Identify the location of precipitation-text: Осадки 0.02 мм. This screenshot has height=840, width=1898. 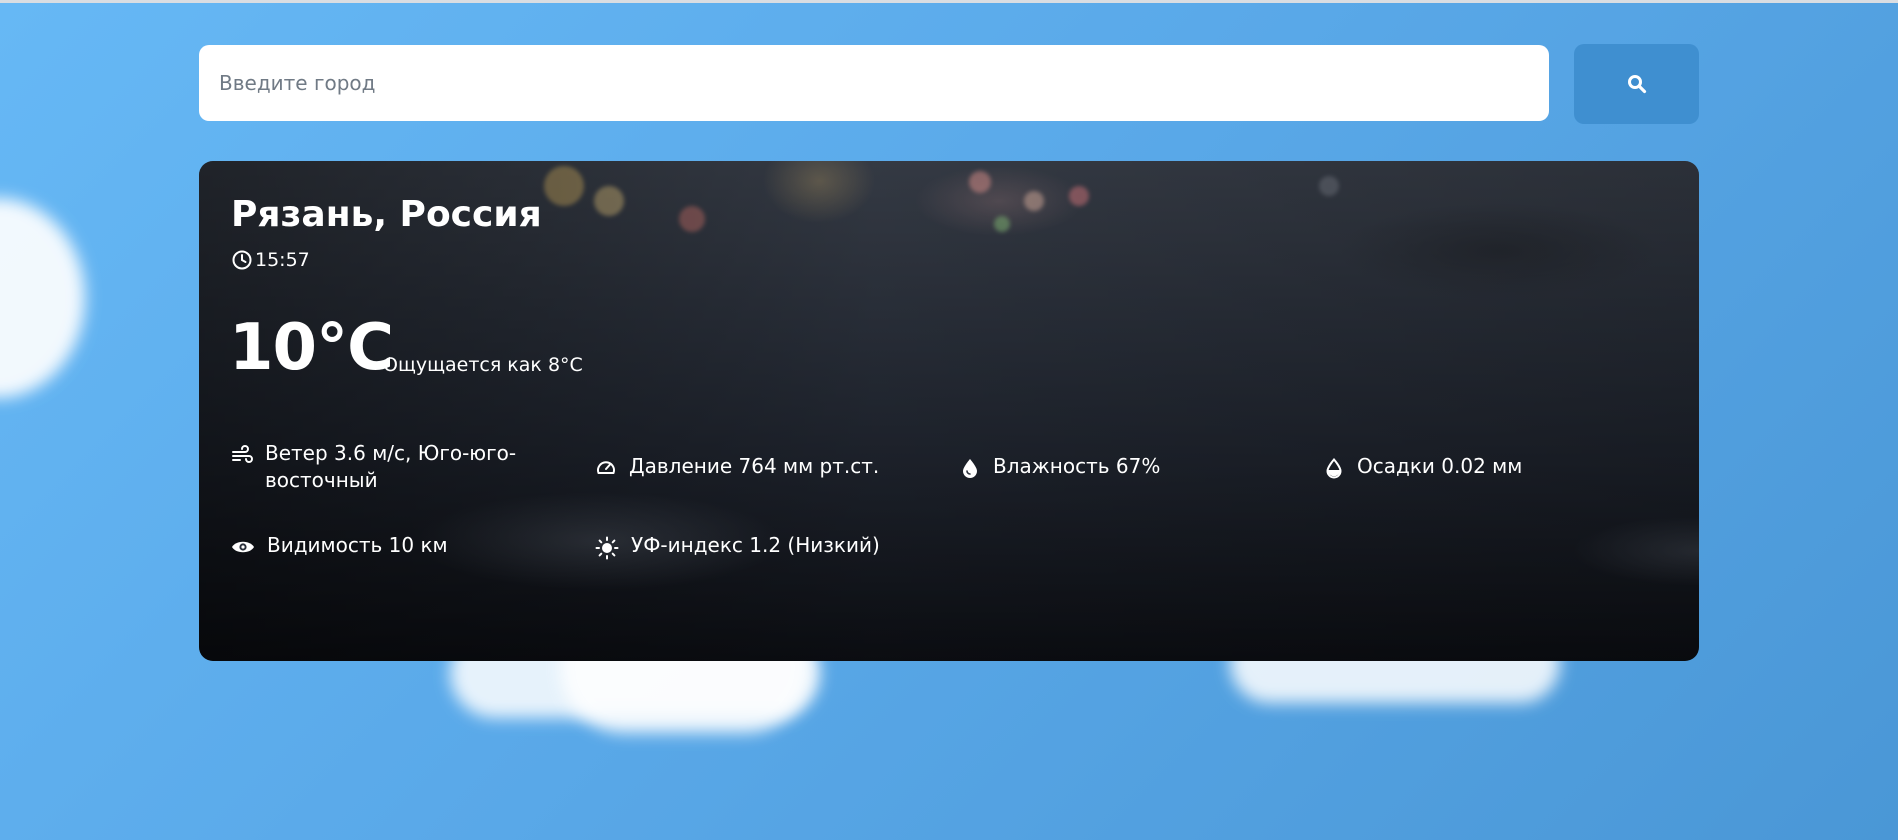
(1440, 466).